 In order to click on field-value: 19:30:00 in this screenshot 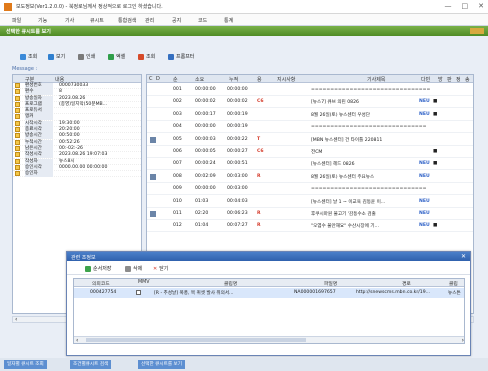, I will do `click(69, 123)`.